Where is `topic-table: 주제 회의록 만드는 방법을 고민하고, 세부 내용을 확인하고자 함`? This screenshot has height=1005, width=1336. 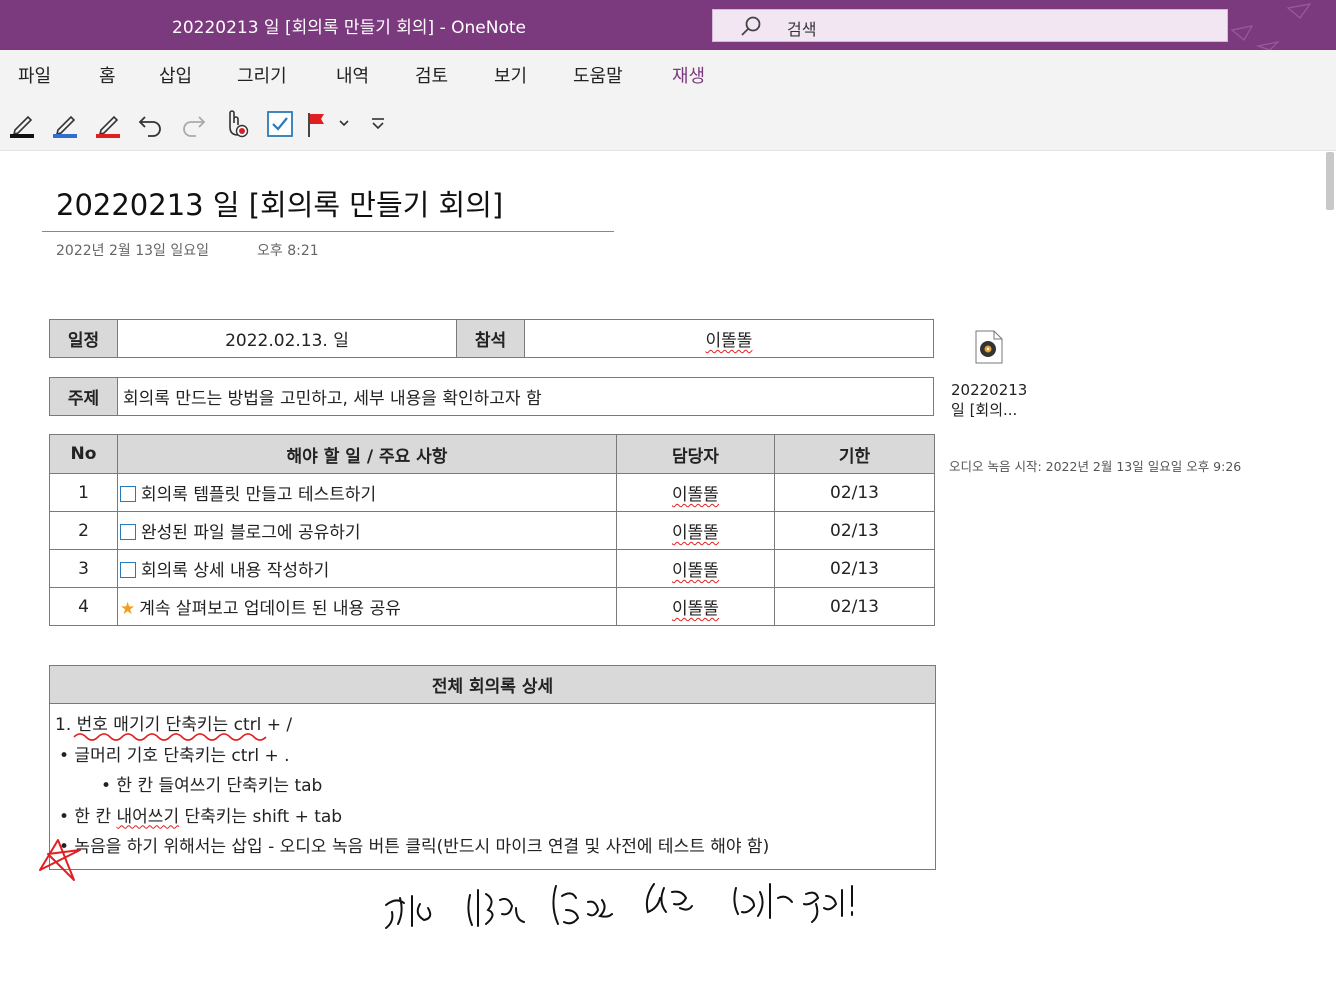 topic-table: 주제 회의록 만드는 방법을 고민하고, 세부 내용을 확인하고자 함 is located at coordinates (491, 396).